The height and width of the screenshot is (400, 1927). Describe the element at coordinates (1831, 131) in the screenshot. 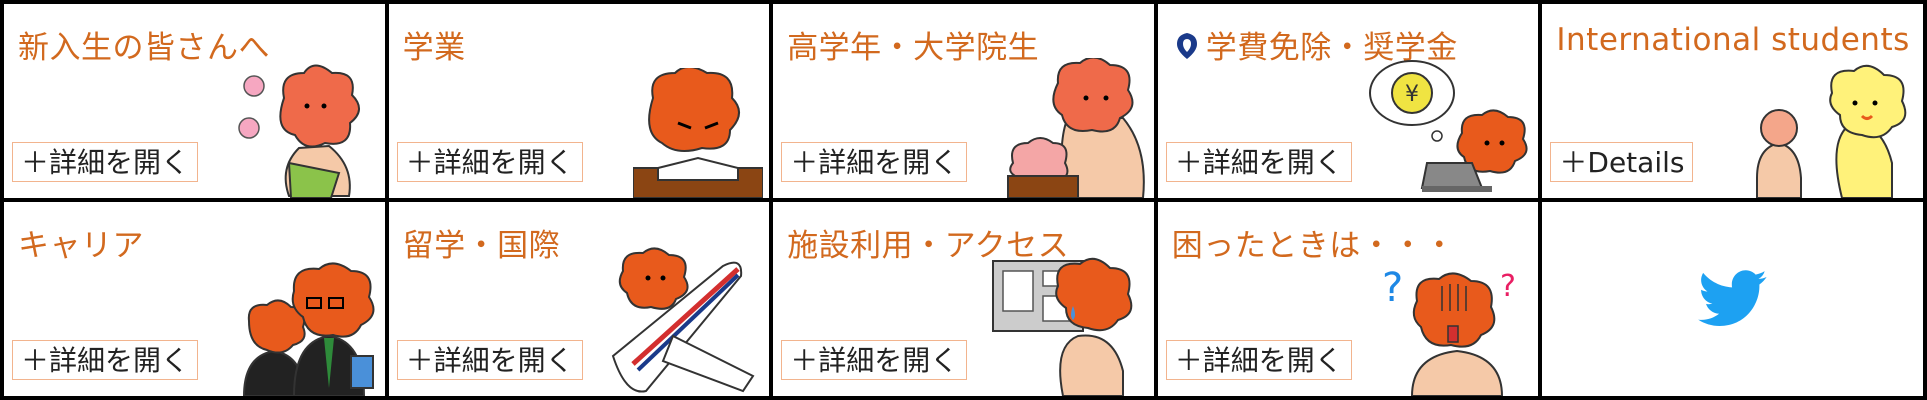

I see `mascots-greeting-illustration` at that location.